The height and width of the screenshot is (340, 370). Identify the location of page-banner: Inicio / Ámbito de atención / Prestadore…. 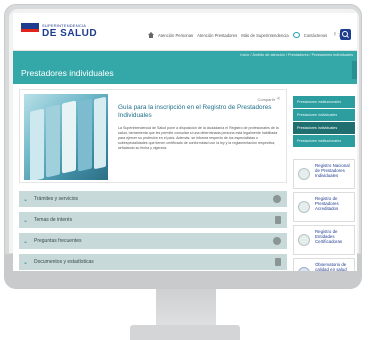
(185, 67).